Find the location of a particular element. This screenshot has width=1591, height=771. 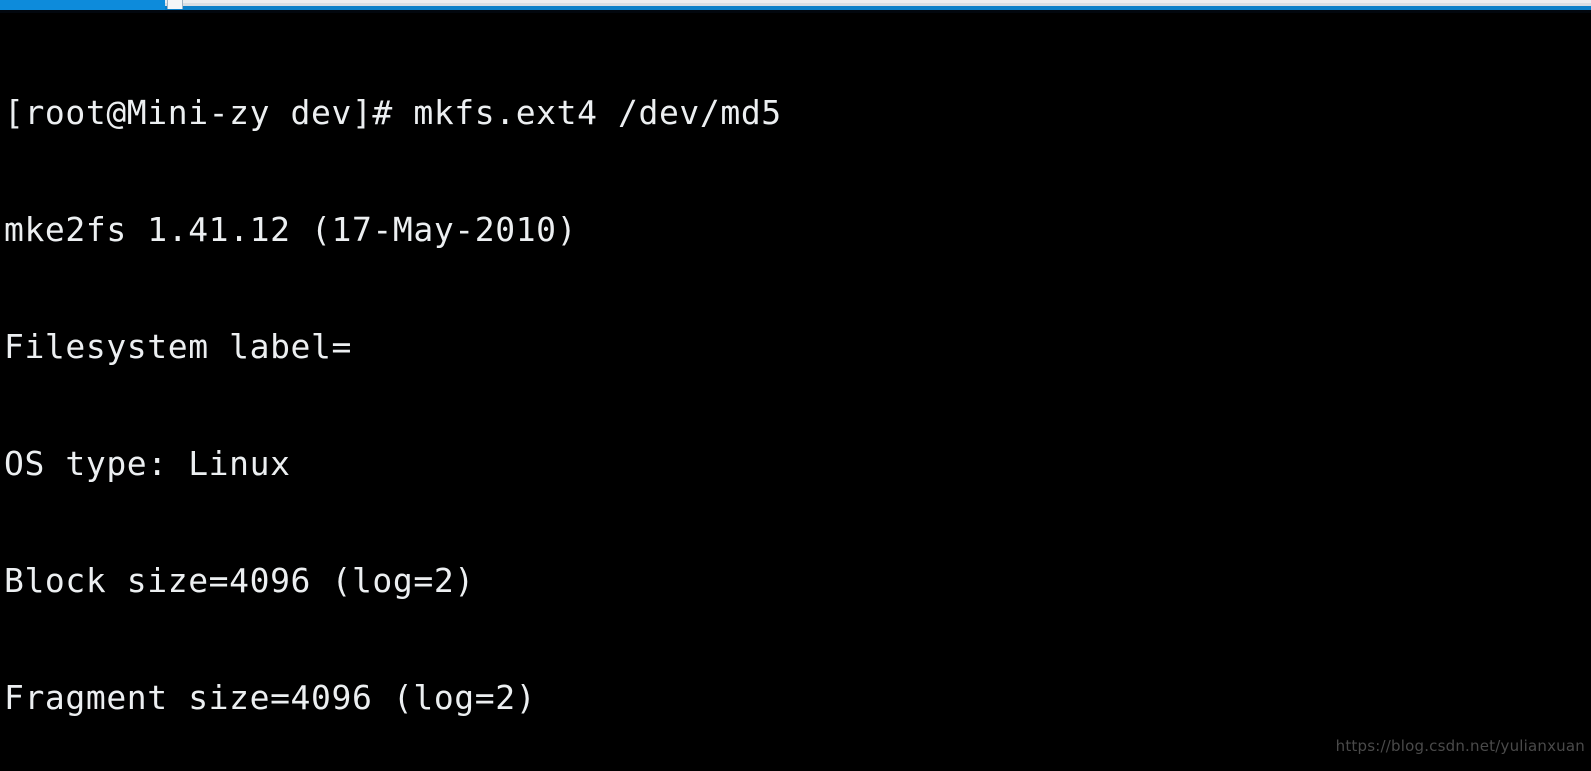

terminal-line-fragment-size: Fragment size=4096 (log=2) is located at coordinates (270, 697).